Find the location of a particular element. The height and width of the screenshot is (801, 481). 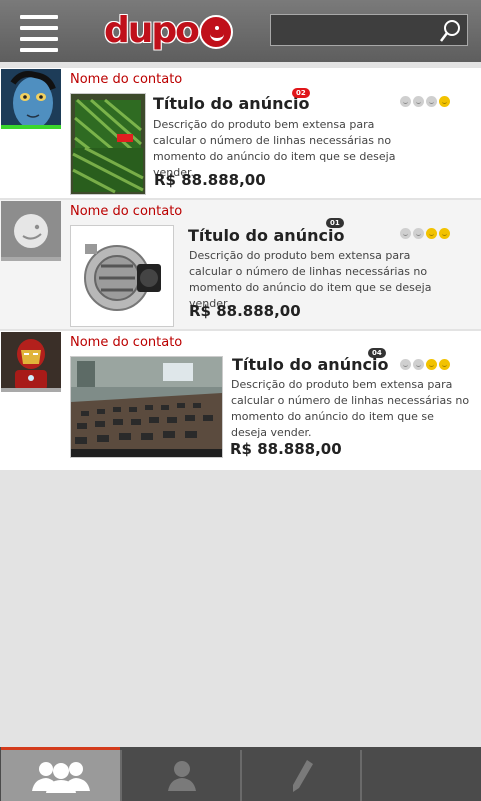

tab-profile is located at coordinates (181, 775).